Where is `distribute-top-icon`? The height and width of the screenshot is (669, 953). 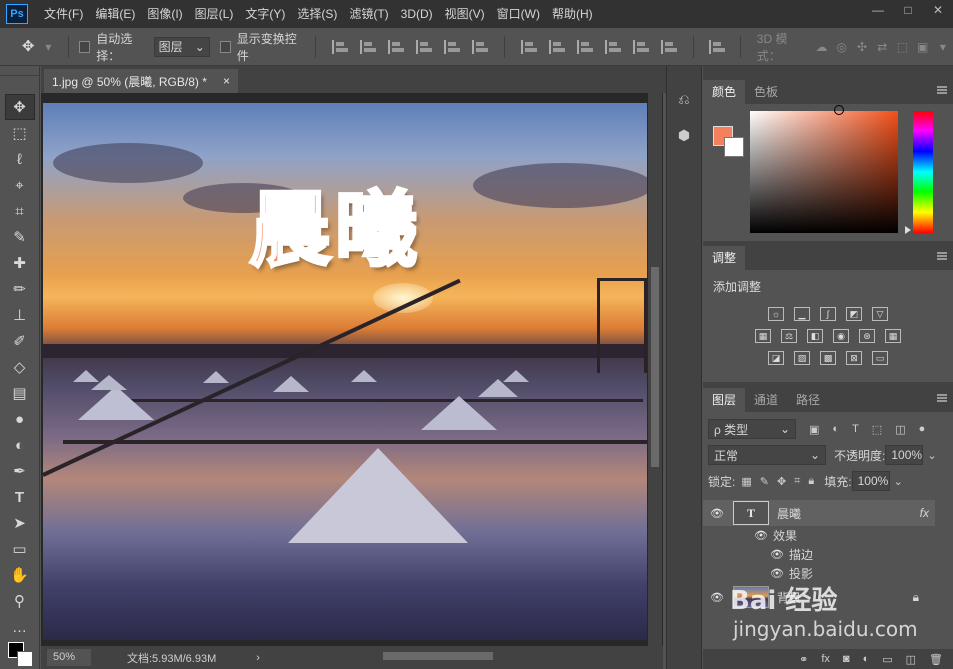 distribute-top-icon is located at coordinates (528, 46).